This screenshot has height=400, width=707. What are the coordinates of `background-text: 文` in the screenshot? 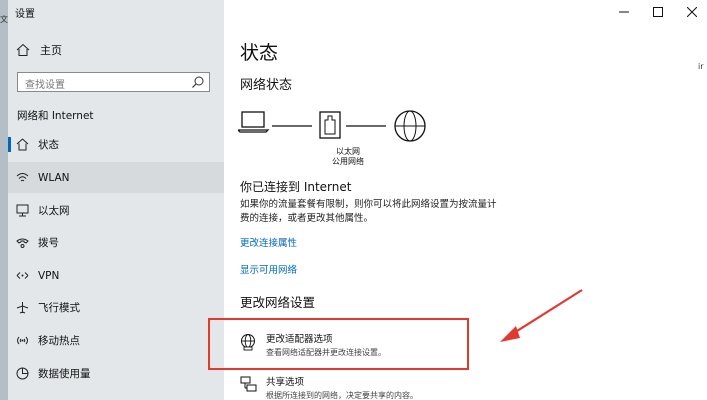 It's located at (4, 19).